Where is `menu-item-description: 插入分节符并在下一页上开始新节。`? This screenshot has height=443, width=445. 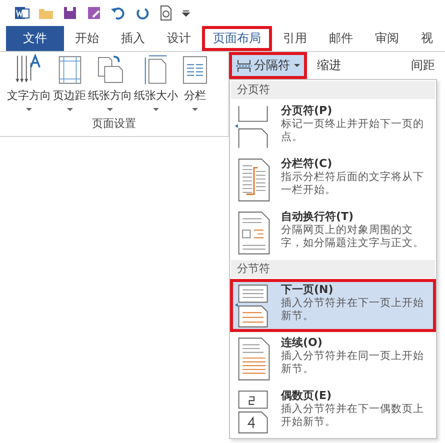
menu-item-description: 插入分节符并在下一页上开始新节。 is located at coordinates (353, 310).